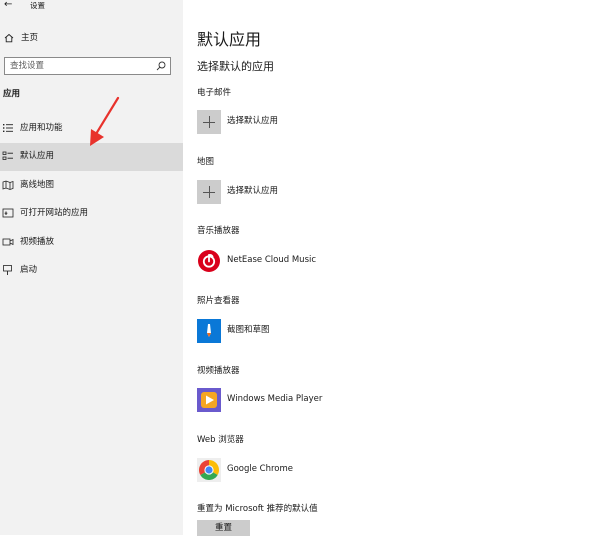  Describe the element at coordinates (37, 242) in the screenshot. I see `sidebar-item-label: 视频播放` at that location.